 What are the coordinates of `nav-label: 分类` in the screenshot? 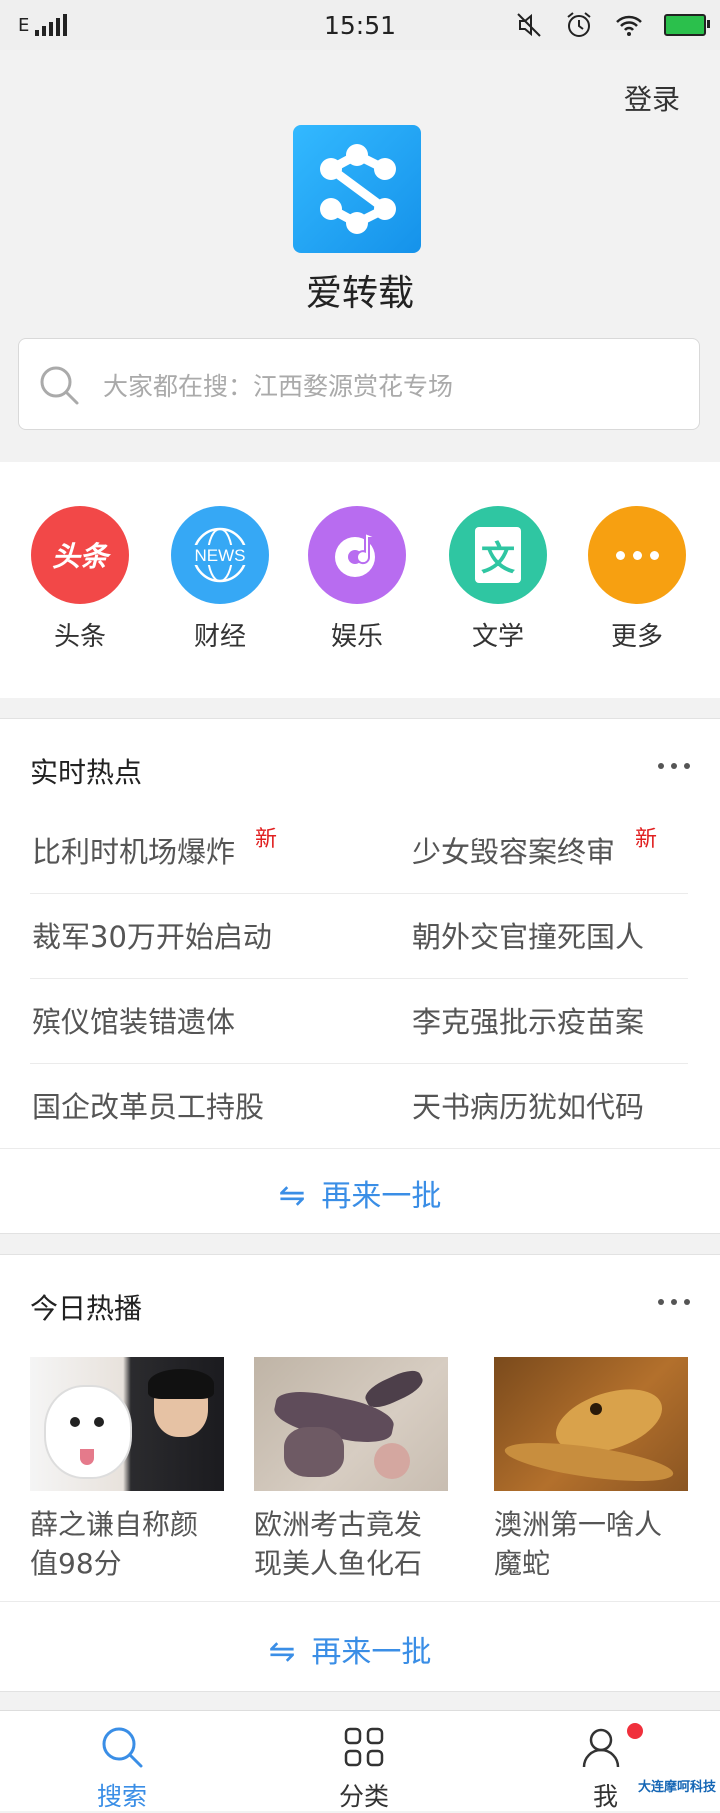 It's located at (363, 1796).